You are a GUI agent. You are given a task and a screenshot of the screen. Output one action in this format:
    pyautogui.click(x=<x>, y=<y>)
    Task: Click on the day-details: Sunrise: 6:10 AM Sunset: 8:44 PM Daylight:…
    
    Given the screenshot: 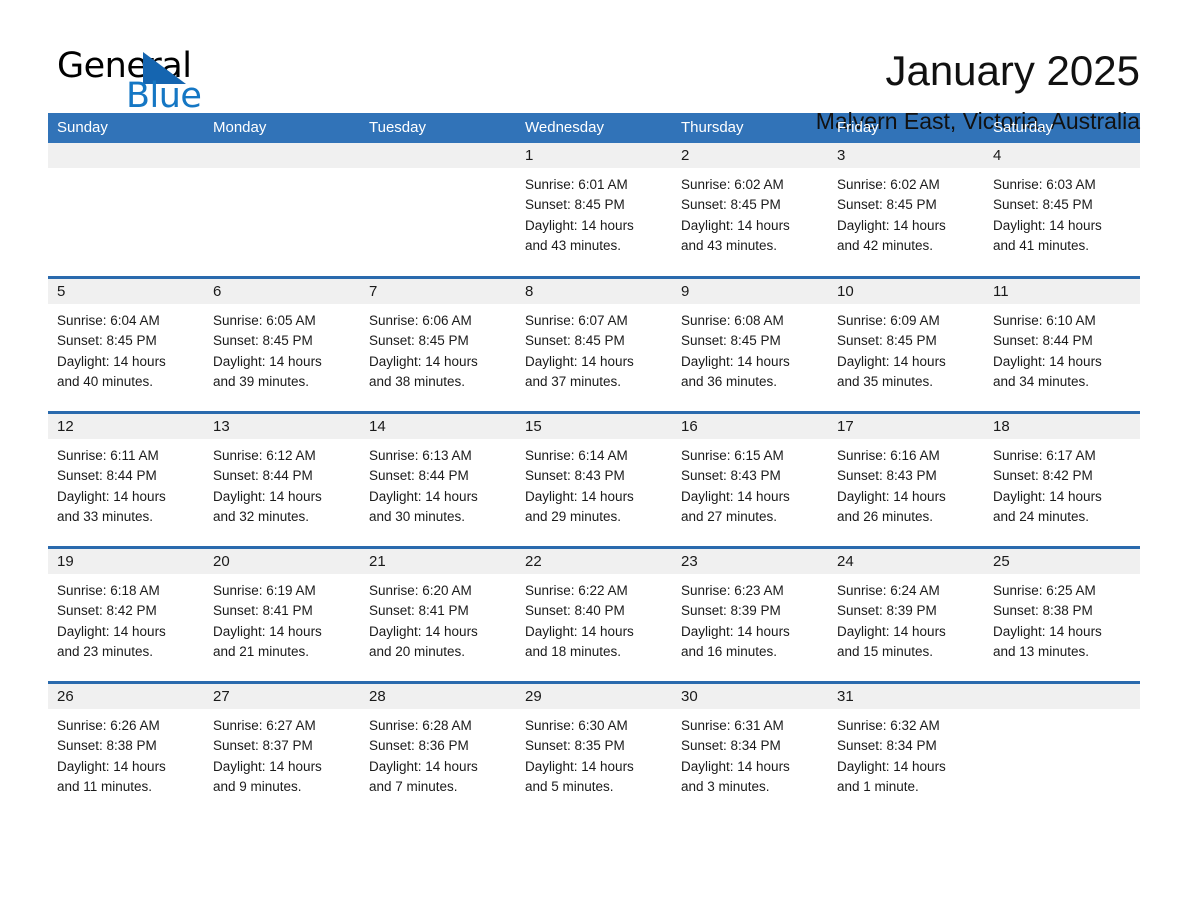 What is the action you would take?
    pyautogui.click(x=1062, y=348)
    